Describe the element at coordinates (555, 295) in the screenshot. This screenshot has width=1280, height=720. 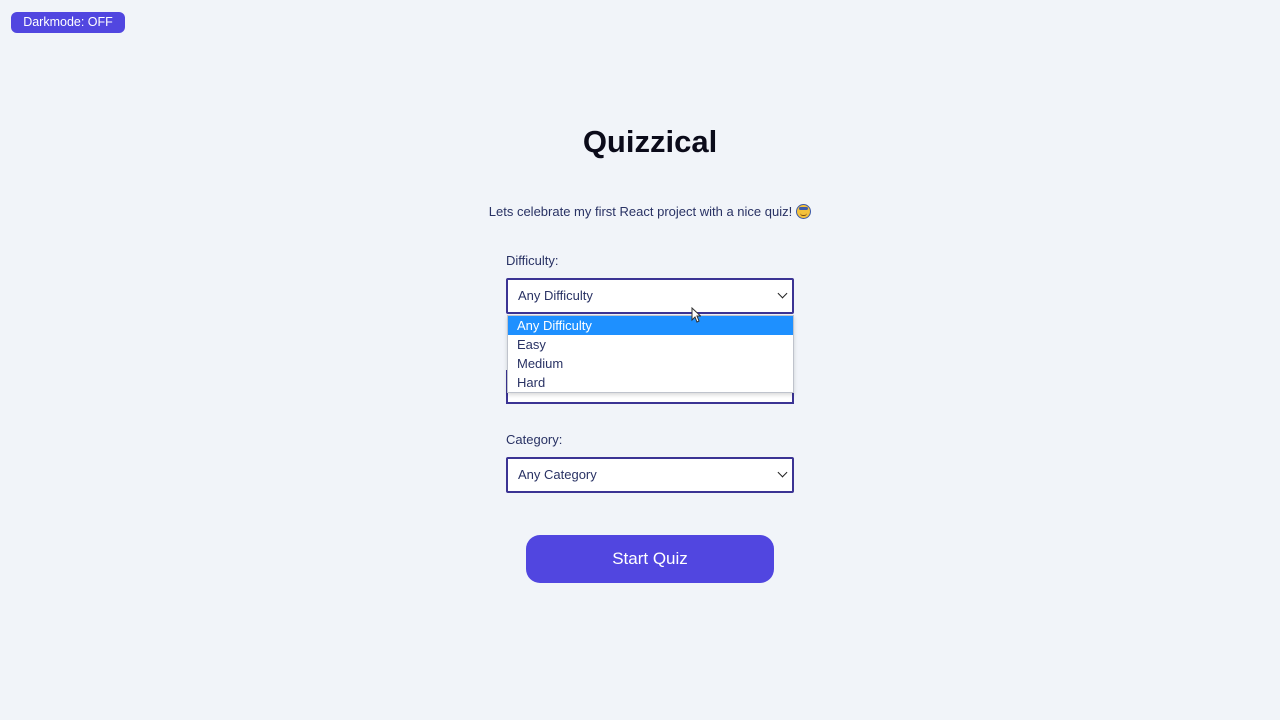
I see `difficulty-selected-value: Any Difficulty` at that location.